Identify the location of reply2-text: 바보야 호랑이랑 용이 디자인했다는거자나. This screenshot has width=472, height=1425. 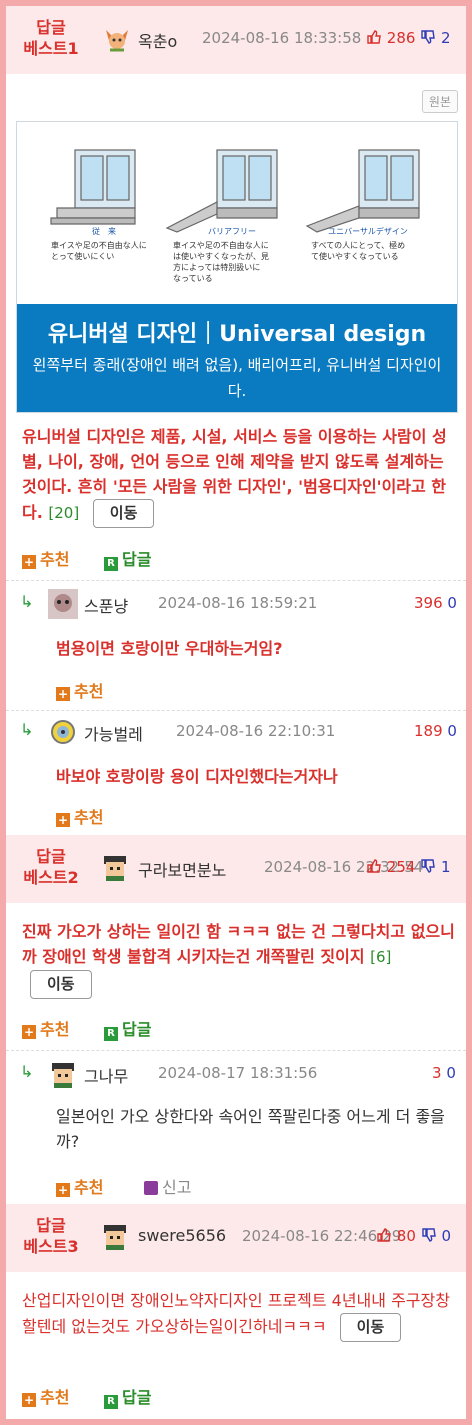
(197, 776).